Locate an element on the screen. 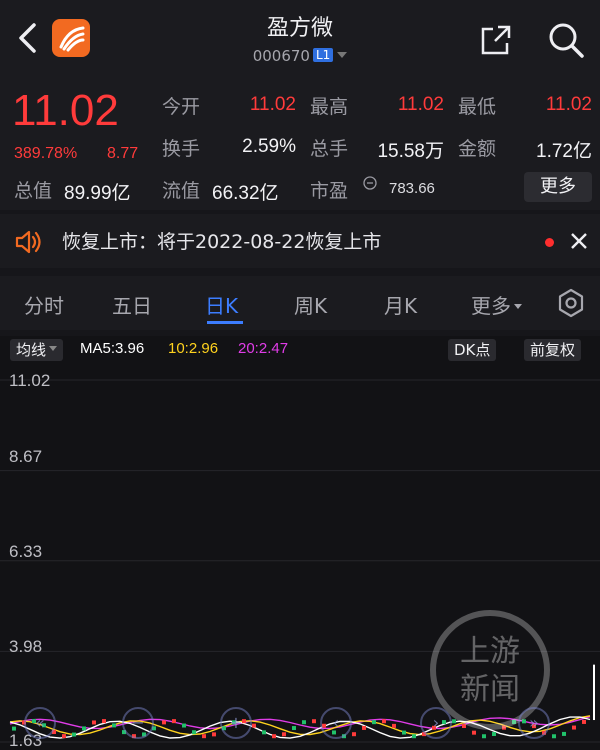  scroll-right-fast-icon: » is located at coordinates (534, 723).